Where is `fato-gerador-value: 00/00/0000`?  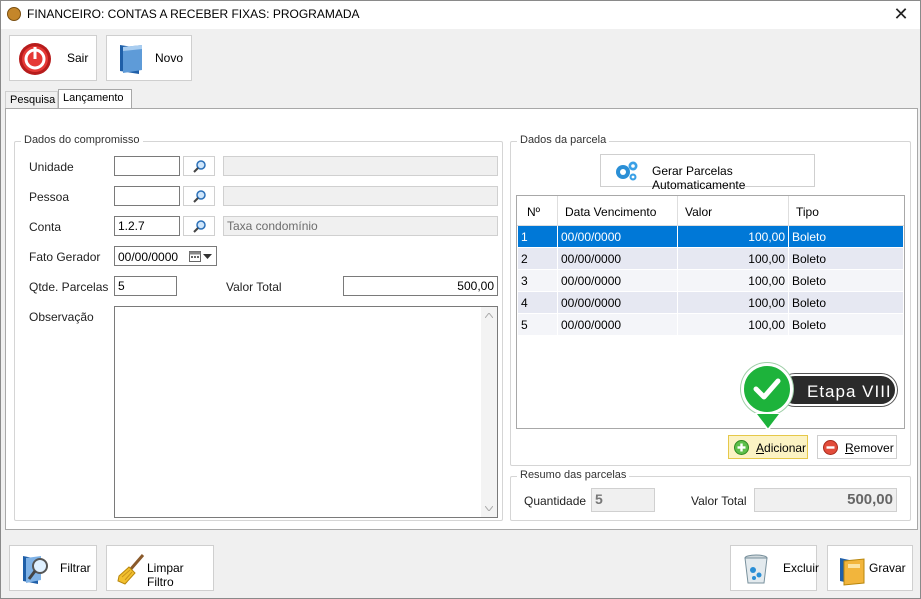 fato-gerador-value: 00/00/0000 is located at coordinates (148, 257).